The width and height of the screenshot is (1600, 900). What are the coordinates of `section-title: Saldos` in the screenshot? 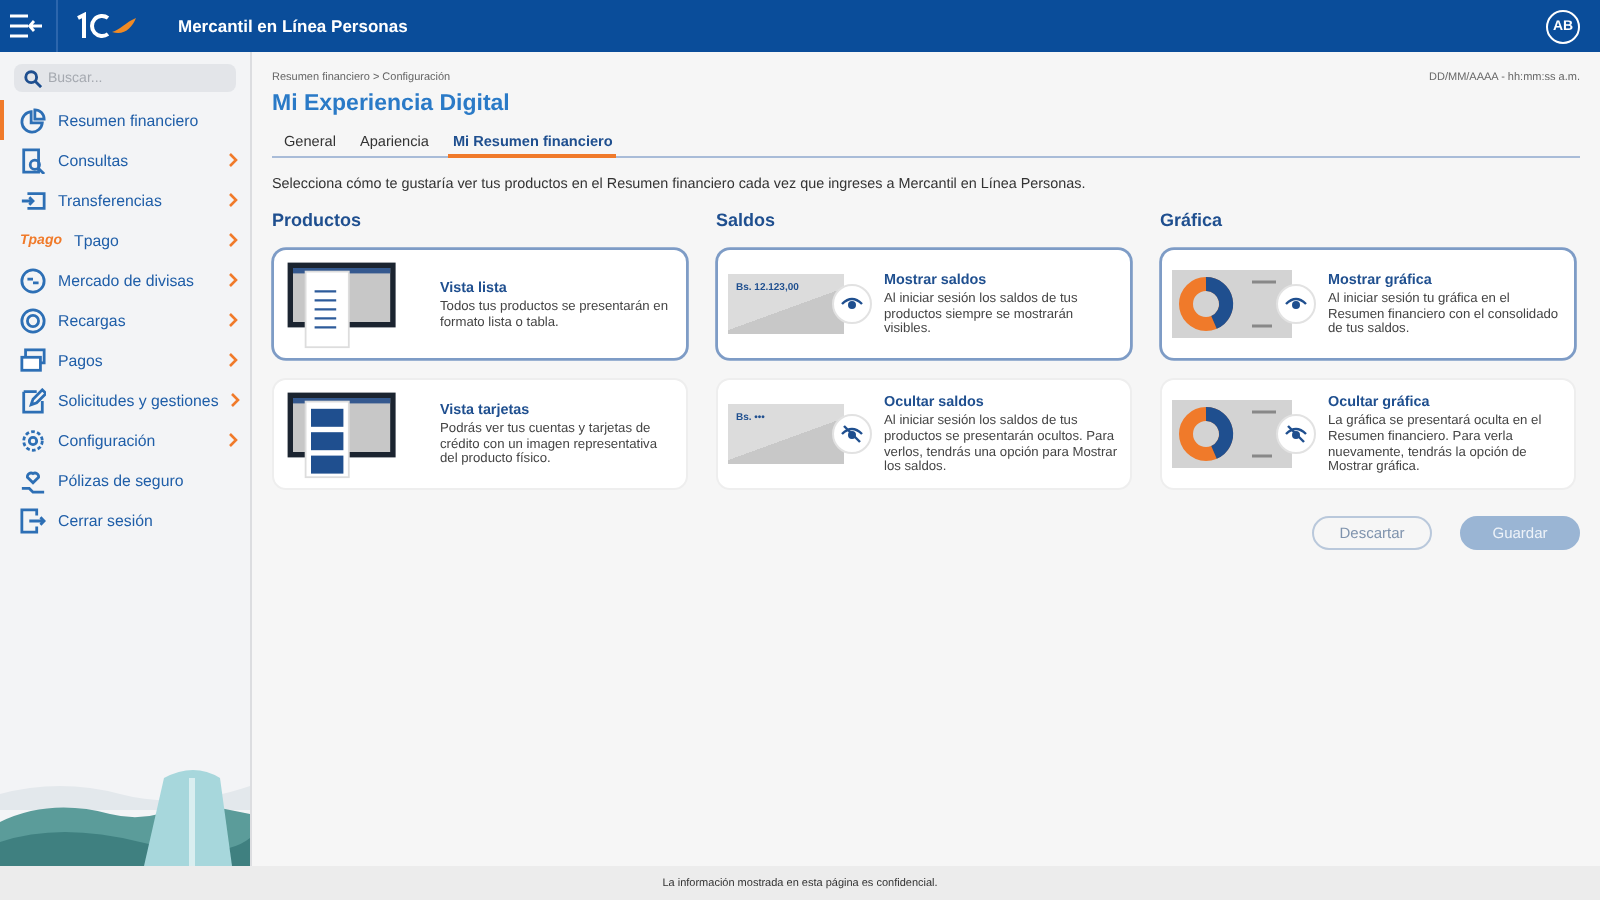 It's located at (747, 220).